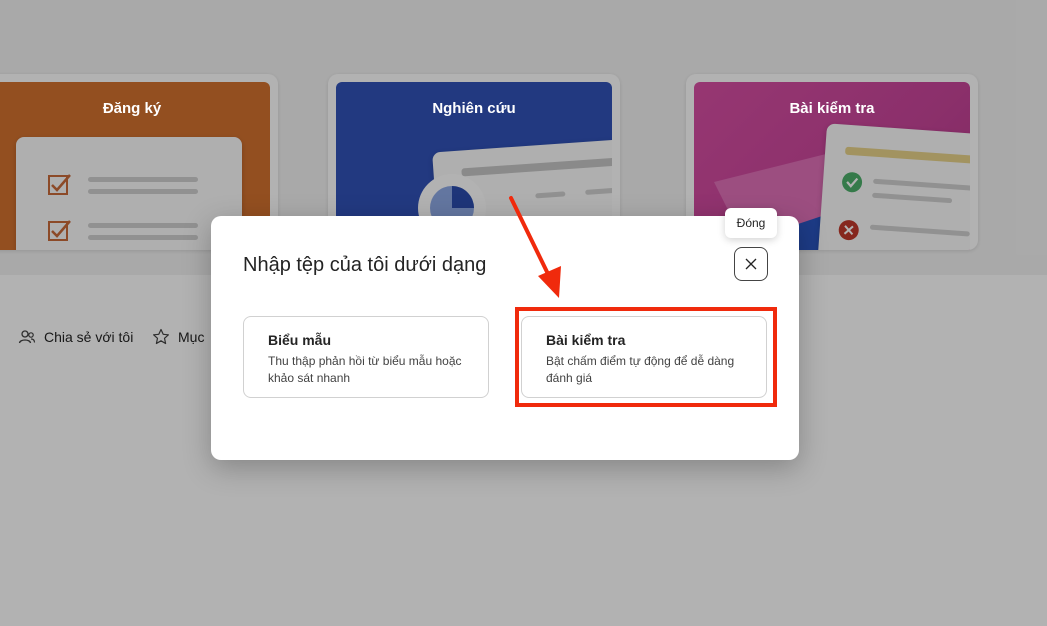 The width and height of the screenshot is (1047, 626). What do you see at coordinates (832, 108) in the screenshot?
I see `template-label: Bài kiểm tra` at bounding box center [832, 108].